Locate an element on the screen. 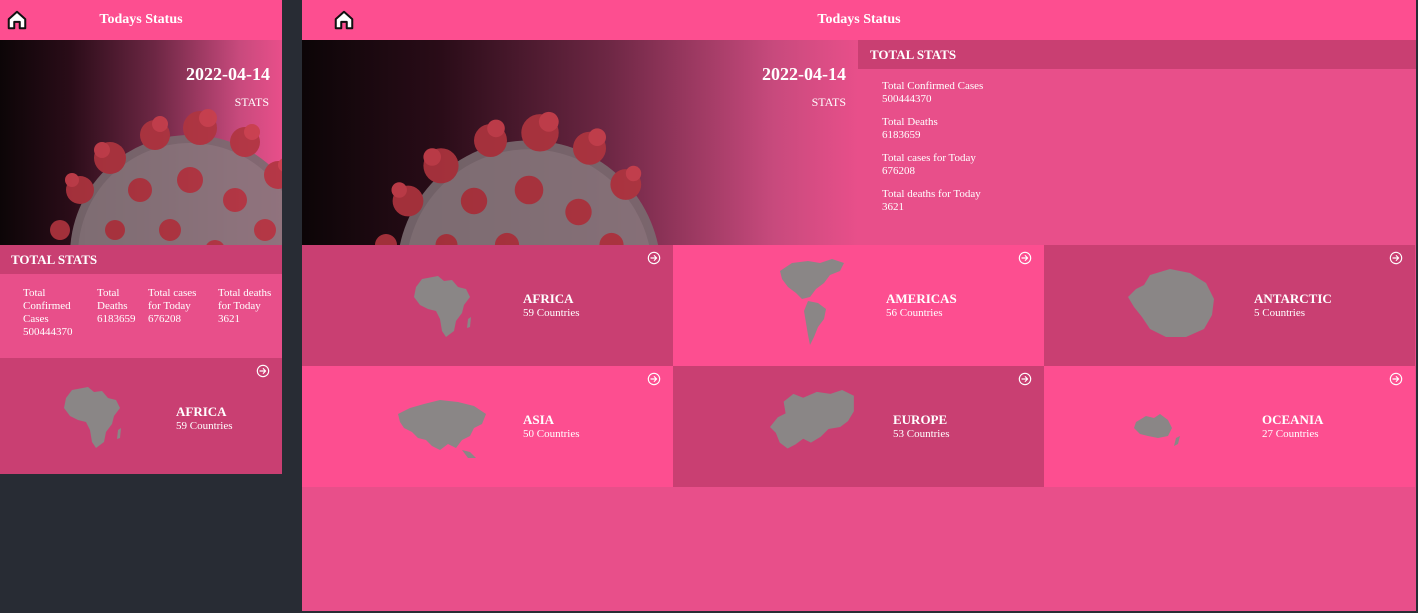 This screenshot has height=613, width=1418. continent-card-europe: EUROPE 53 Countries is located at coordinates (858, 426).